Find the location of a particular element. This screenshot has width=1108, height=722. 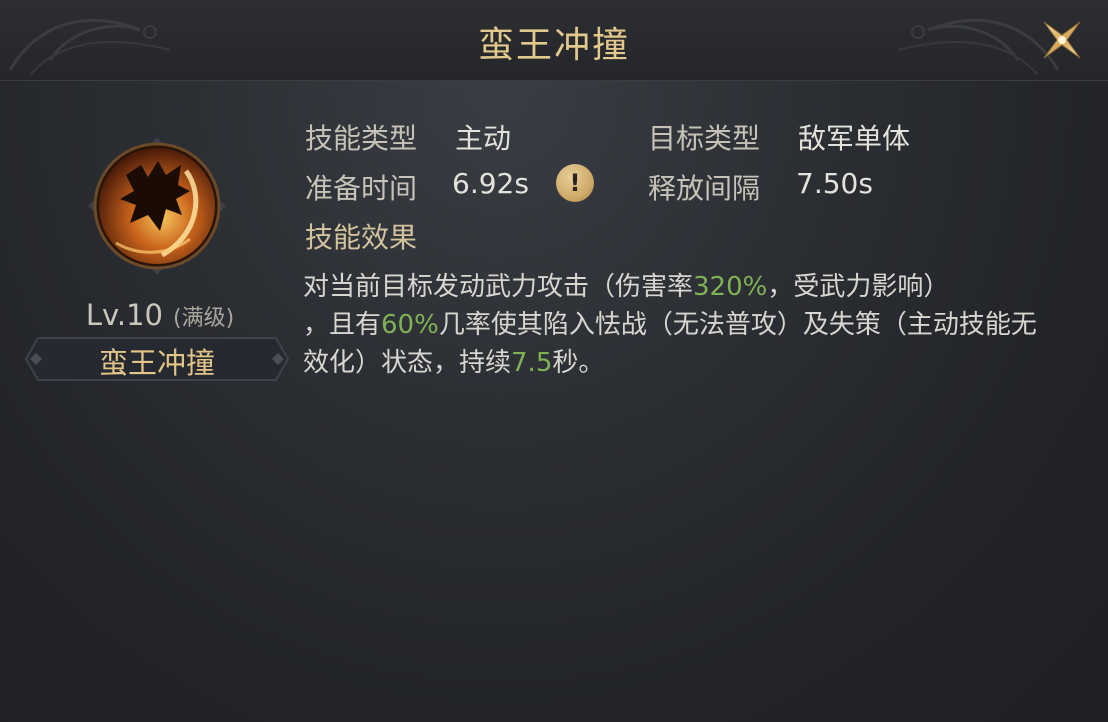

max-level-label: (满级) is located at coordinates (204, 318).